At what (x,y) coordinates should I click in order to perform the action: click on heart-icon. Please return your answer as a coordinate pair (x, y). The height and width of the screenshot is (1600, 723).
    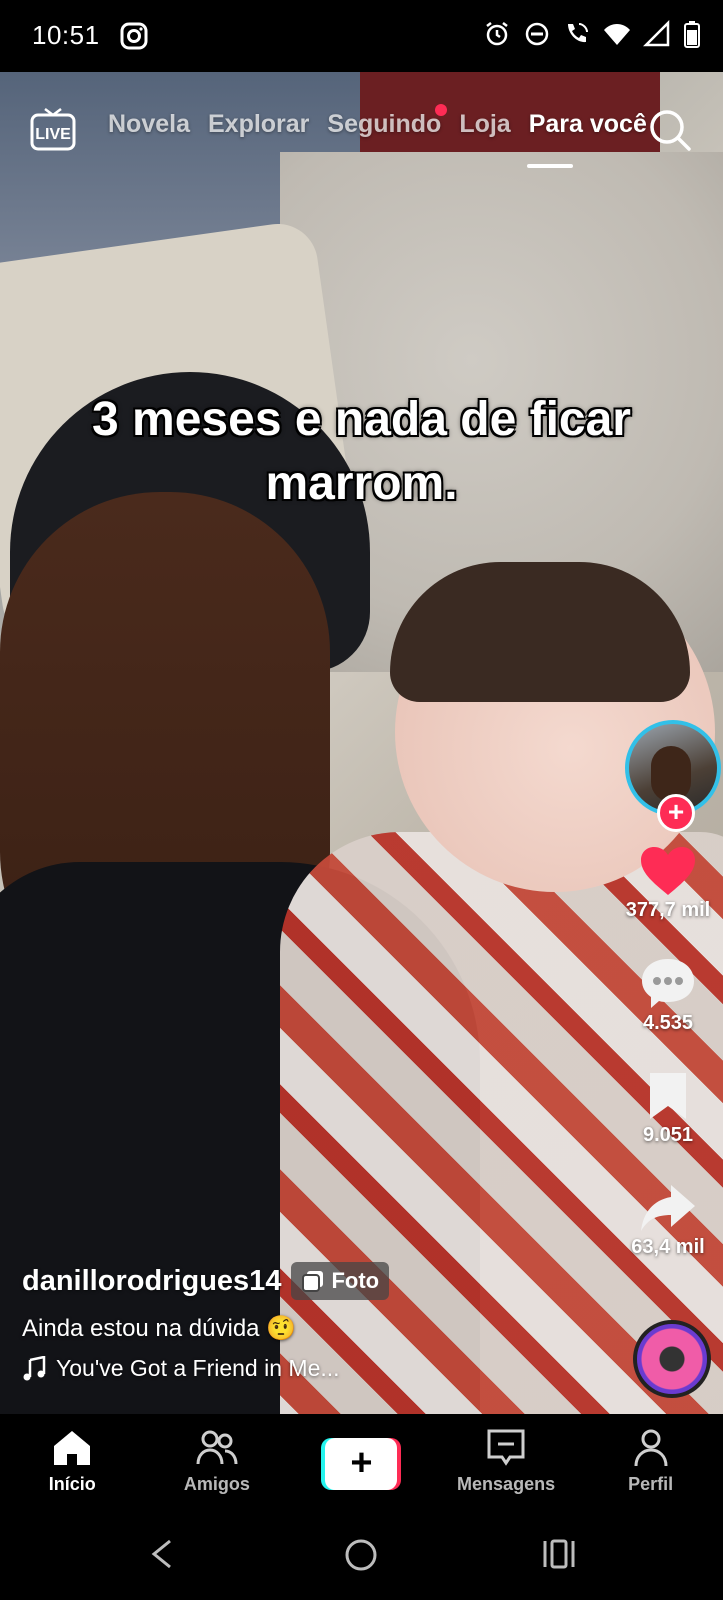
    Looking at the image, I should click on (668, 871).